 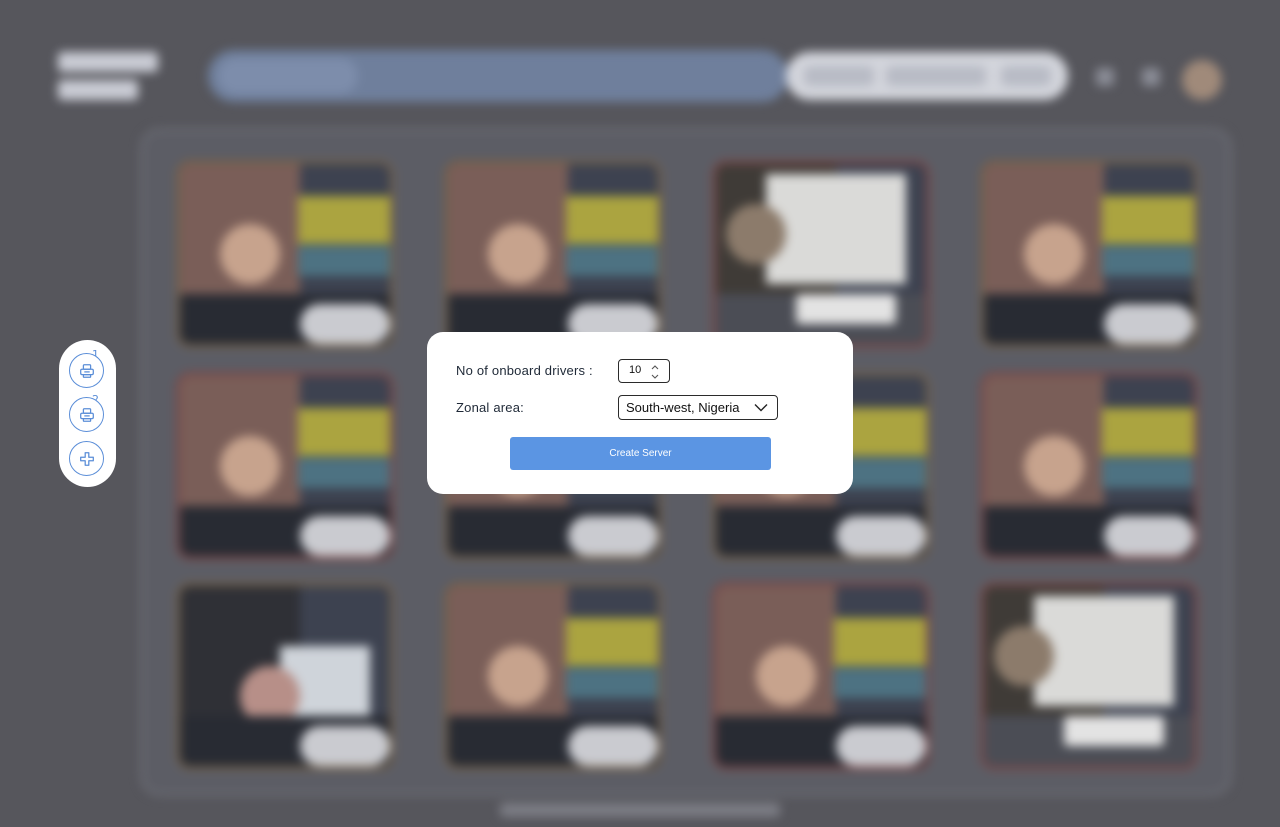 What do you see at coordinates (644, 371) in the screenshot?
I see `drivers-number-input: 10` at bounding box center [644, 371].